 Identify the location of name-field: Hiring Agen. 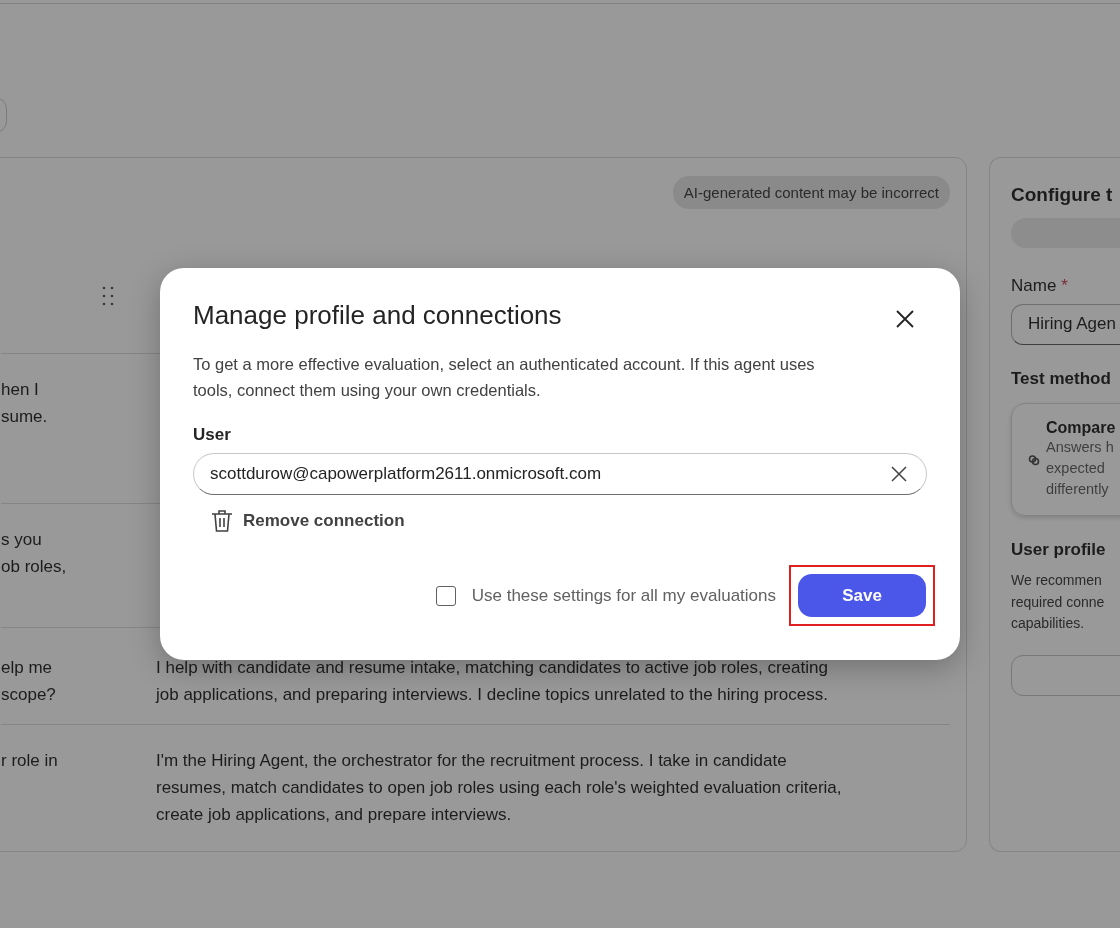
(1065, 324).